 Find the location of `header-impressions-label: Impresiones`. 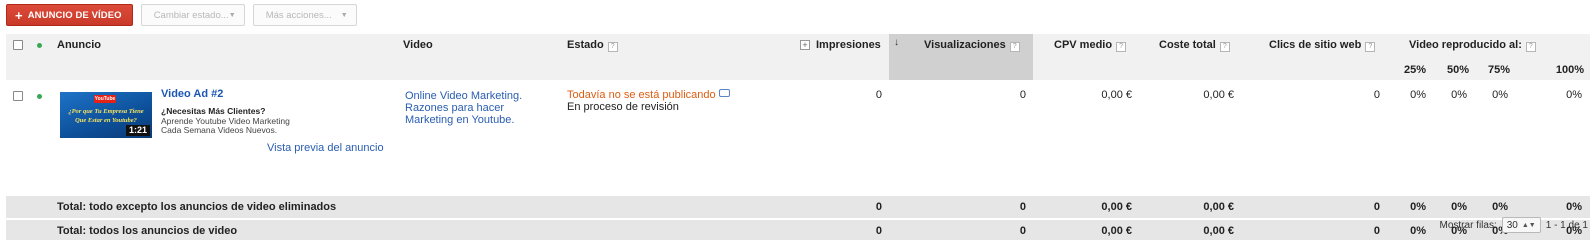

header-impressions-label: Impresiones is located at coordinates (848, 45).